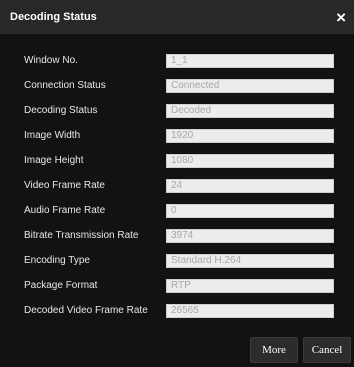 The width and height of the screenshot is (354, 367). I want to click on video-frame-rate-label: Video Frame Rate, so click(64, 185).